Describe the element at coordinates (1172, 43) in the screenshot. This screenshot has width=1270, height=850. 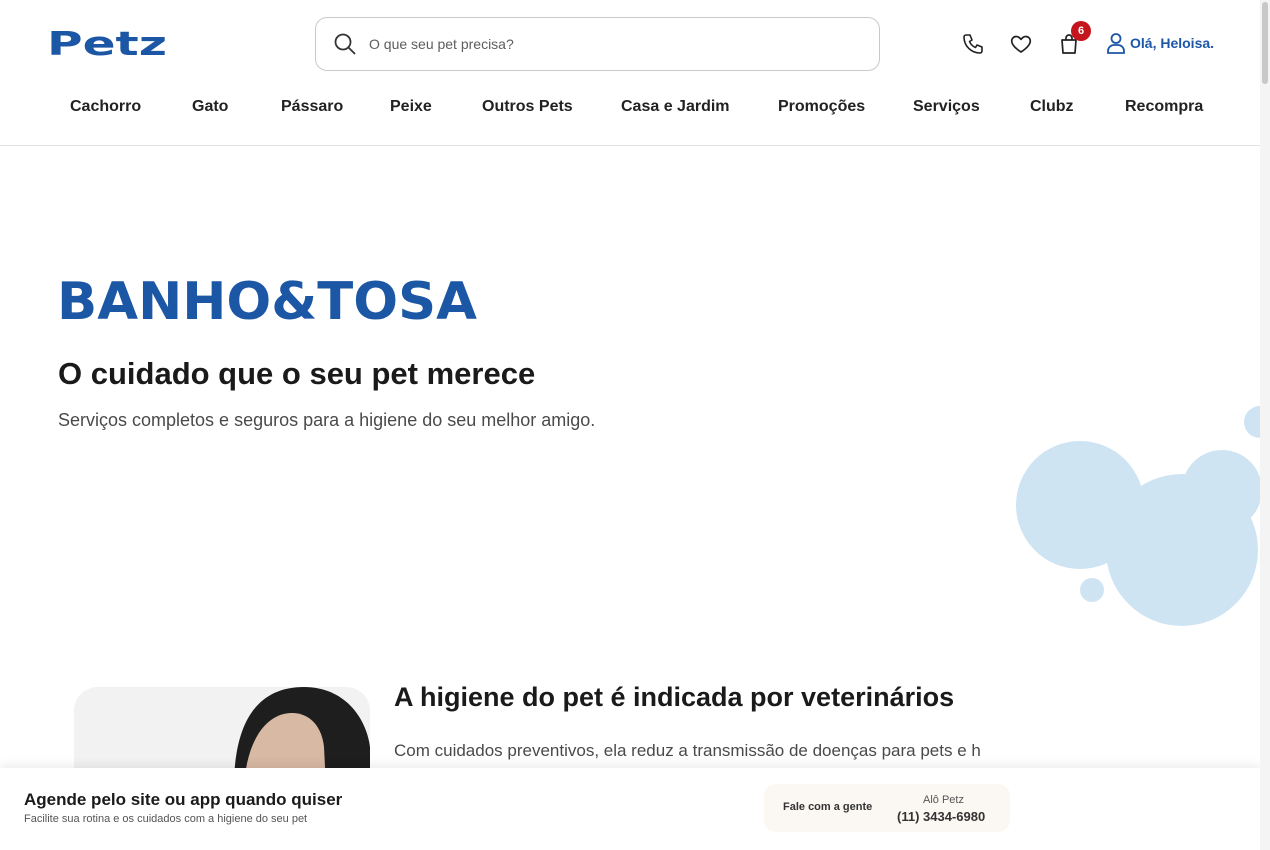
I see `user-greeting: Olá, Heloisa.` at that location.